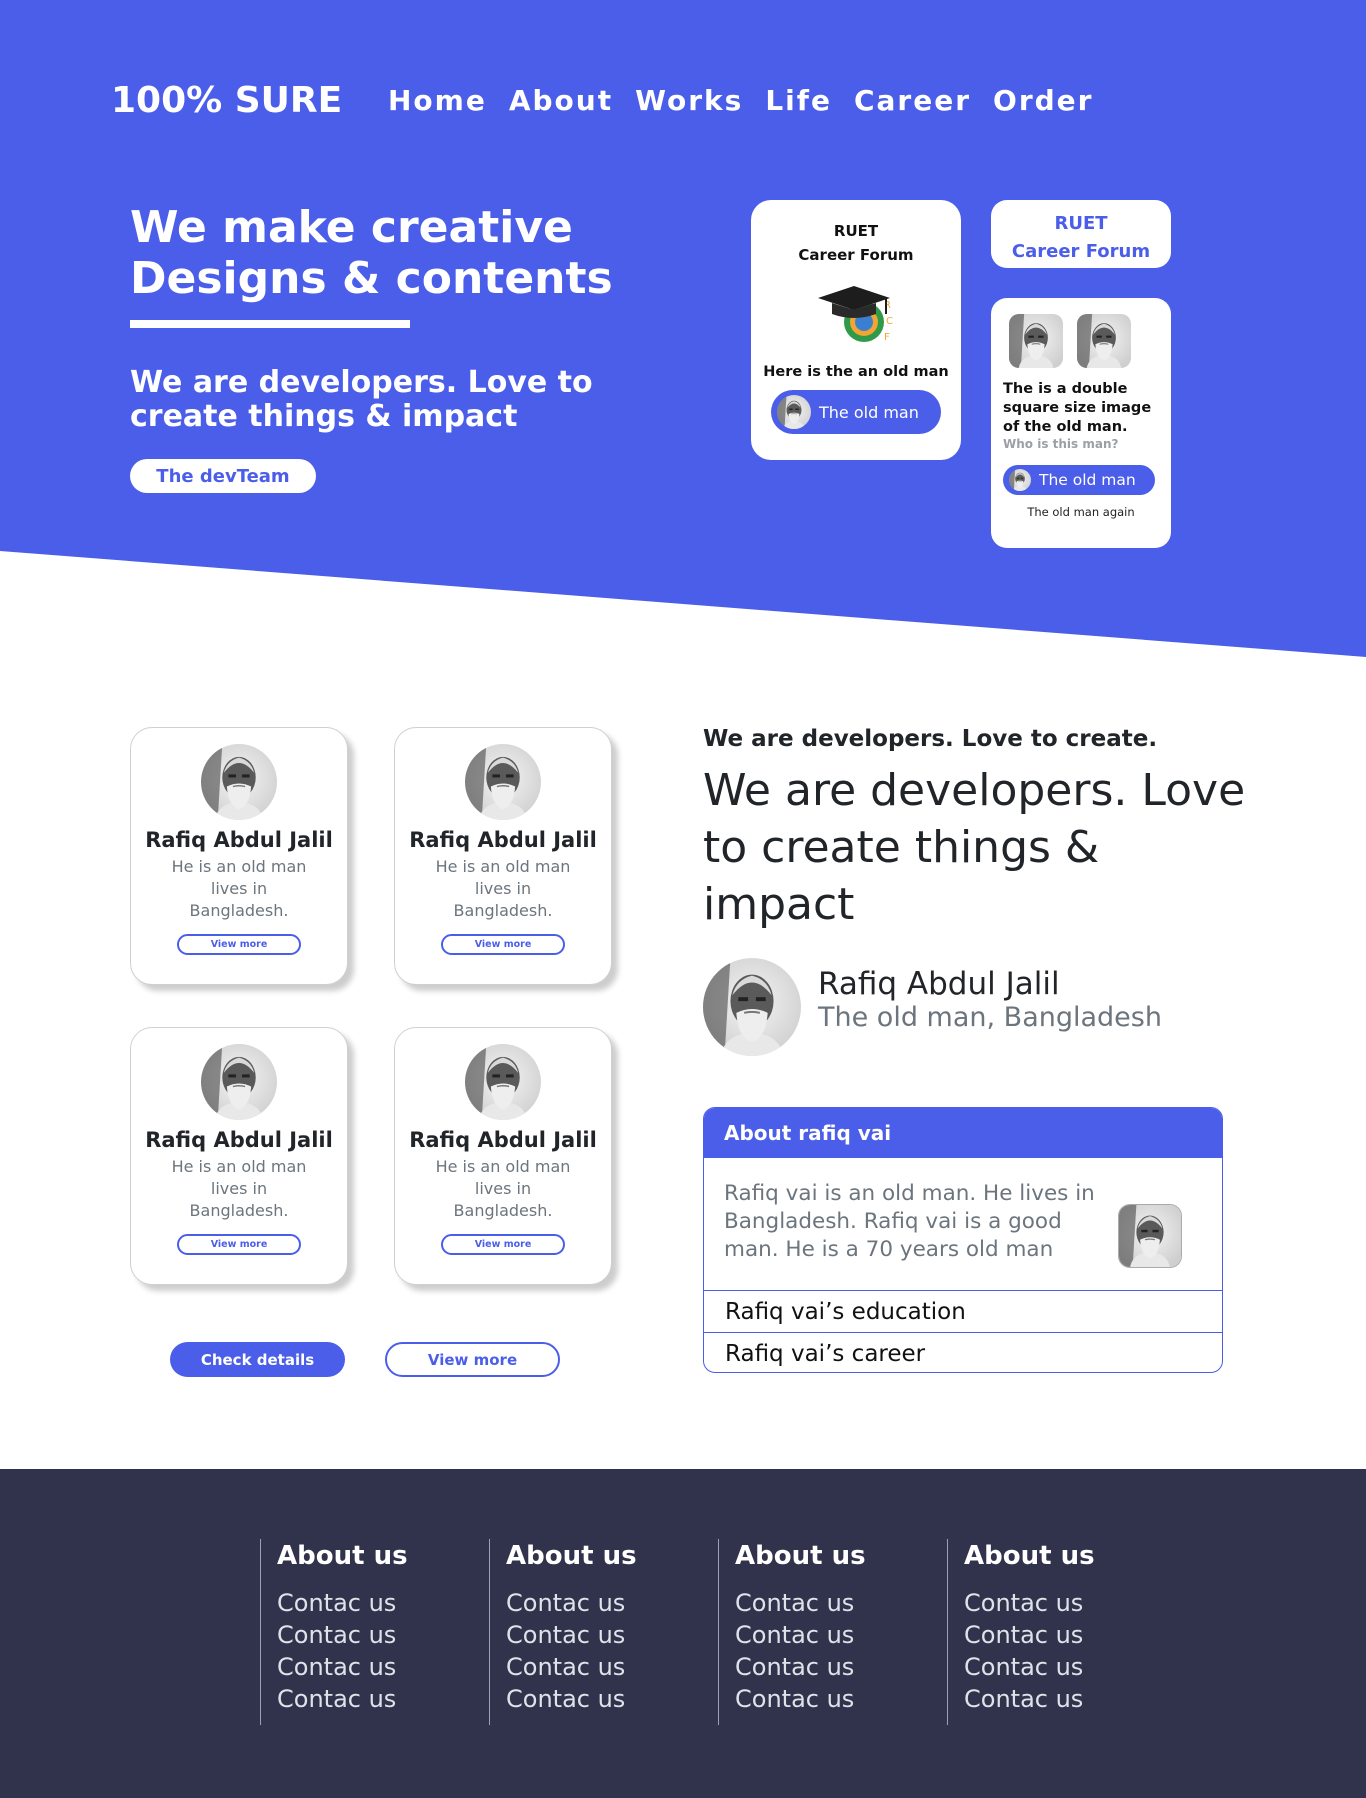 The width and height of the screenshot is (1366, 1798). I want to click on forum-tag-card: RUET Career Forum, so click(1081, 234).